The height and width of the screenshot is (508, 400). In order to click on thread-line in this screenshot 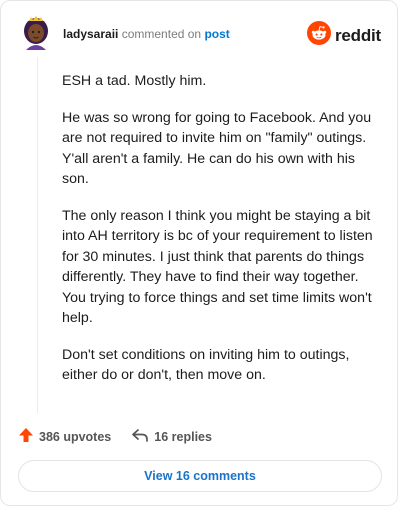, I will do `click(37, 235)`.